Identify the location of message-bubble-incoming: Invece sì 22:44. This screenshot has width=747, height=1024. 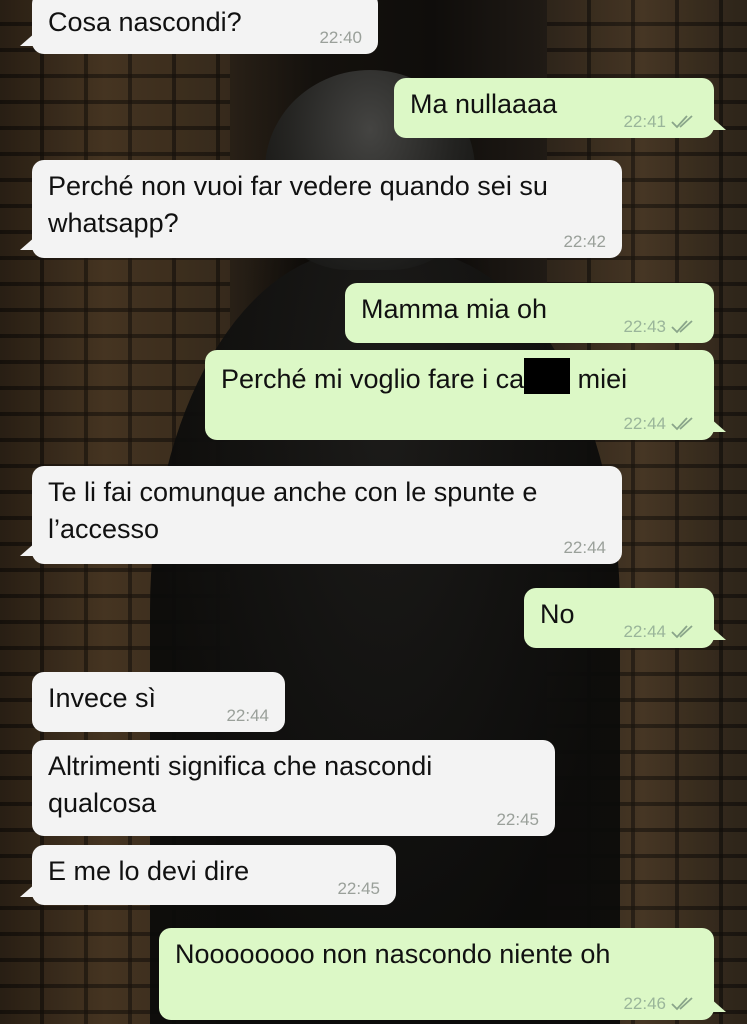
(158, 702).